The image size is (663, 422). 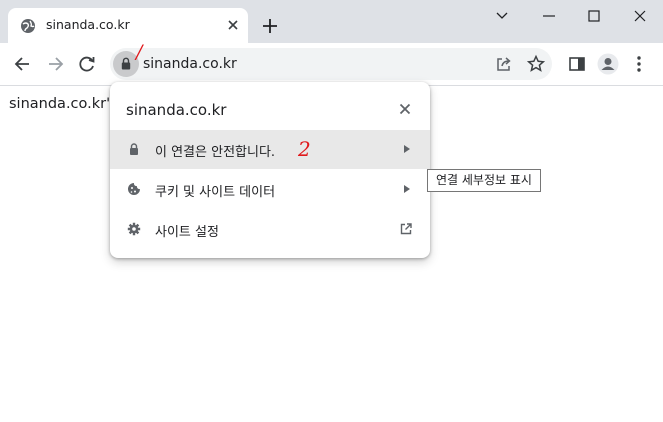 What do you see at coordinates (594, 16) in the screenshot?
I see `maximize-icon` at bounding box center [594, 16].